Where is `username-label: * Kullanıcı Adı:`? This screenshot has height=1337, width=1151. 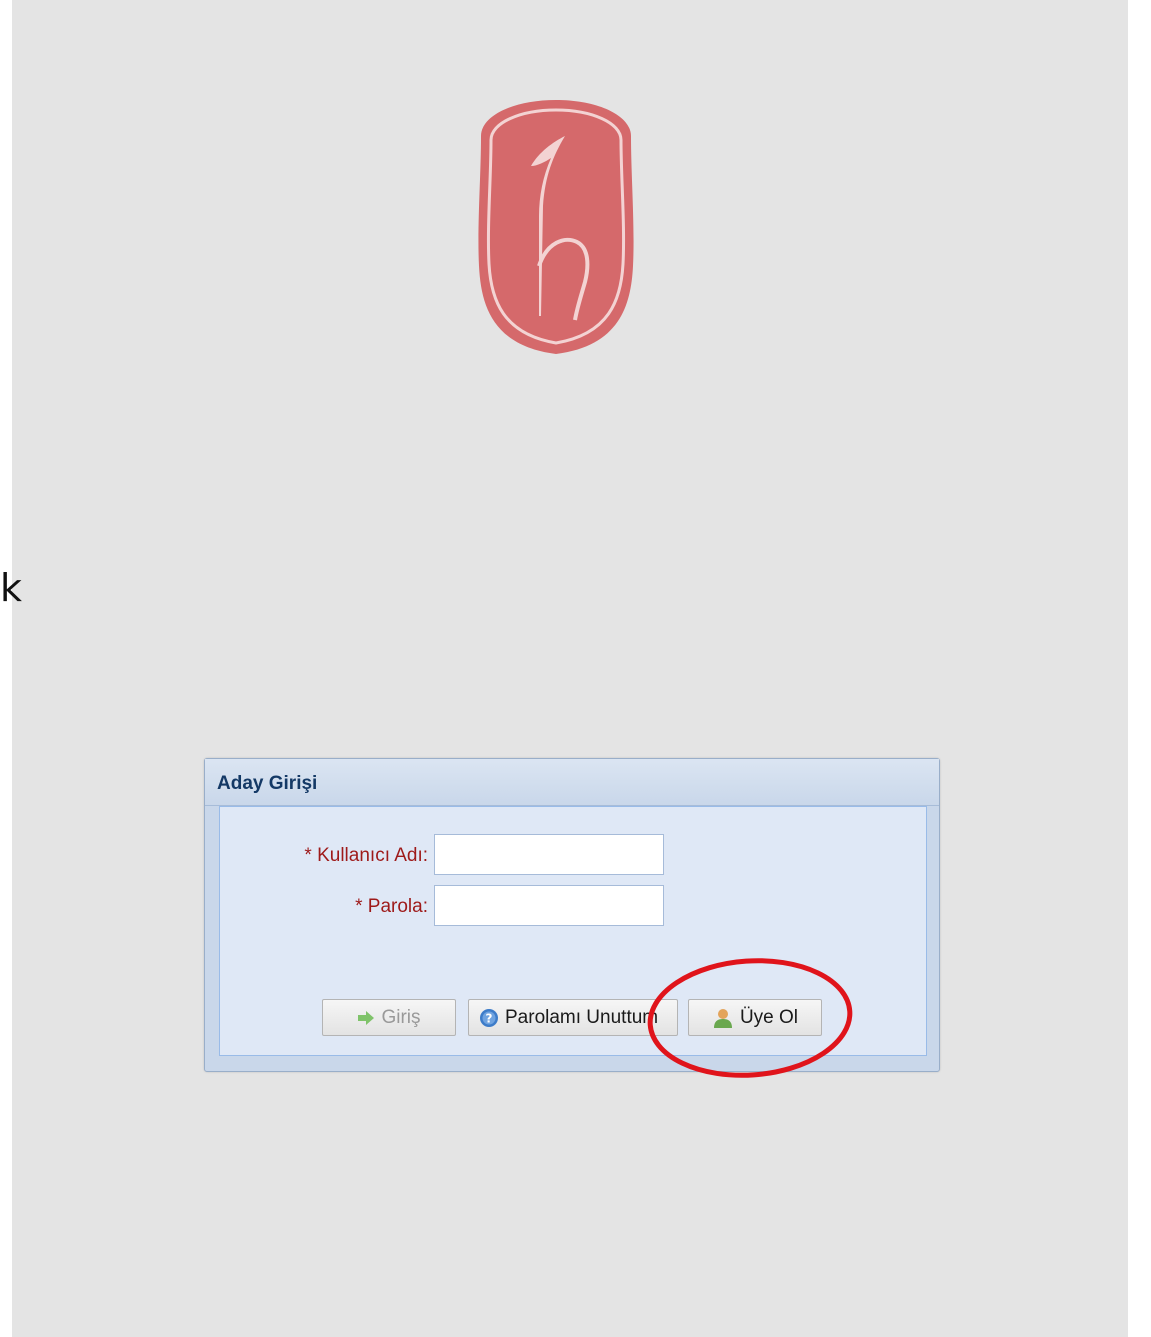 username-label: * Kullanıcı Adı: is located at coordinates (366, 855).